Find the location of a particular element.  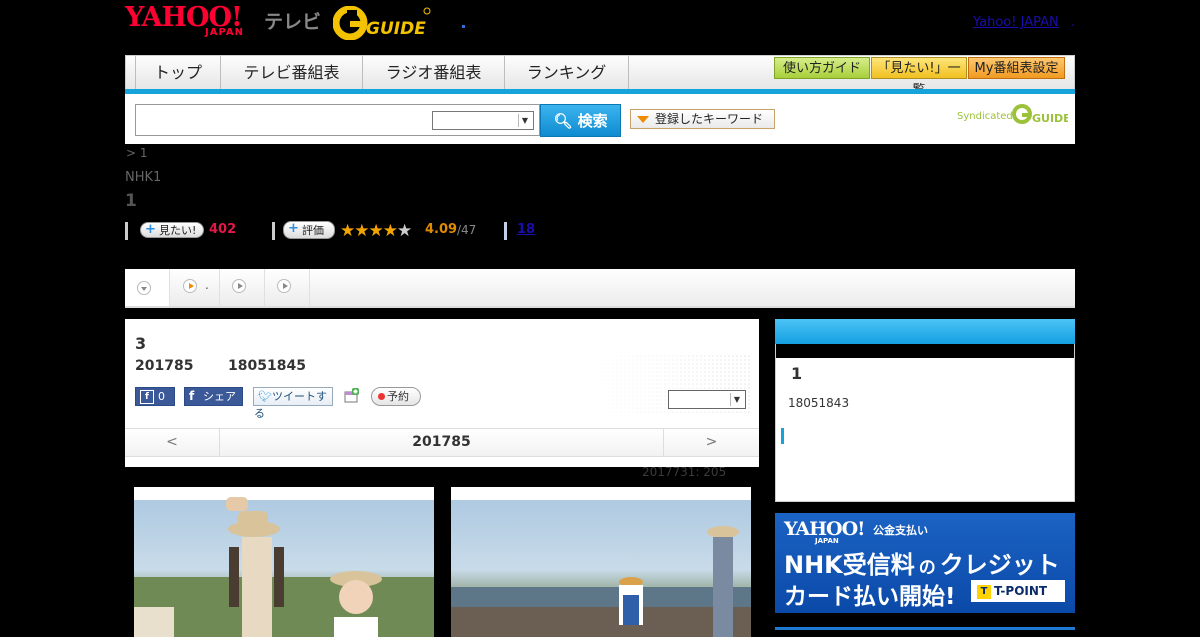

date-pager: < 201785 > is located at coordinates (442, 442).